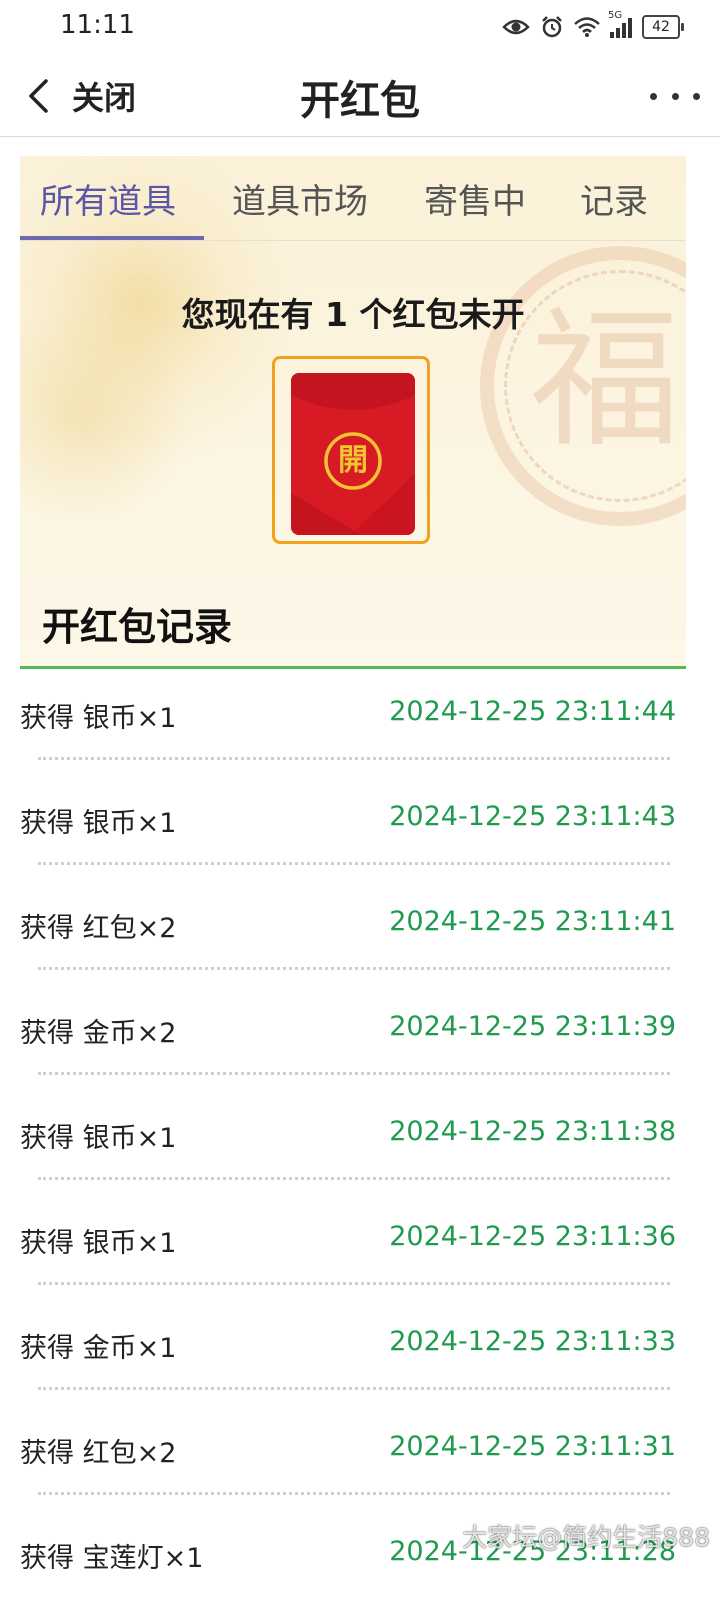 This screenshot has height=1614, width=720. Describe the element at coordinates (615, 15) in the screenshot. I see `signal-5g-label: 5G` at that location.